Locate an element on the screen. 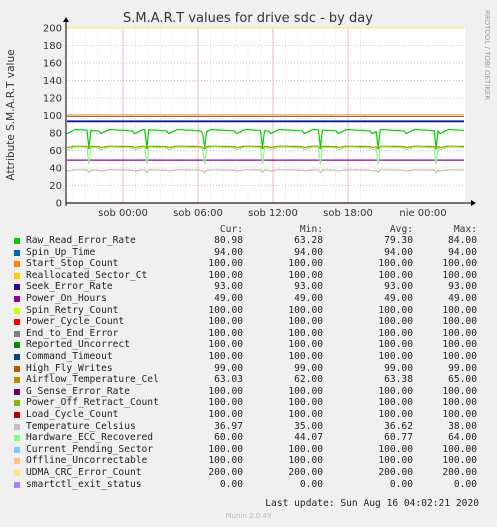  legend-avg: 79.30 is located at coordinates (398, 240).